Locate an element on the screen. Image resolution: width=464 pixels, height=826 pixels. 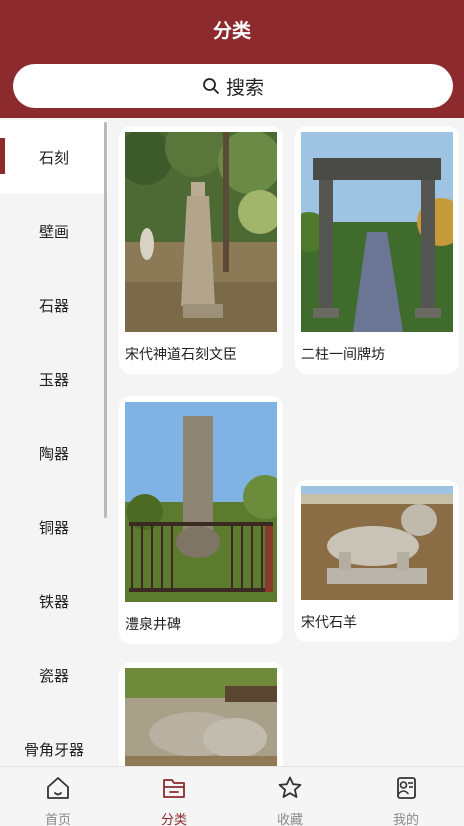
profile-icon is located at coordinates (406, 788).